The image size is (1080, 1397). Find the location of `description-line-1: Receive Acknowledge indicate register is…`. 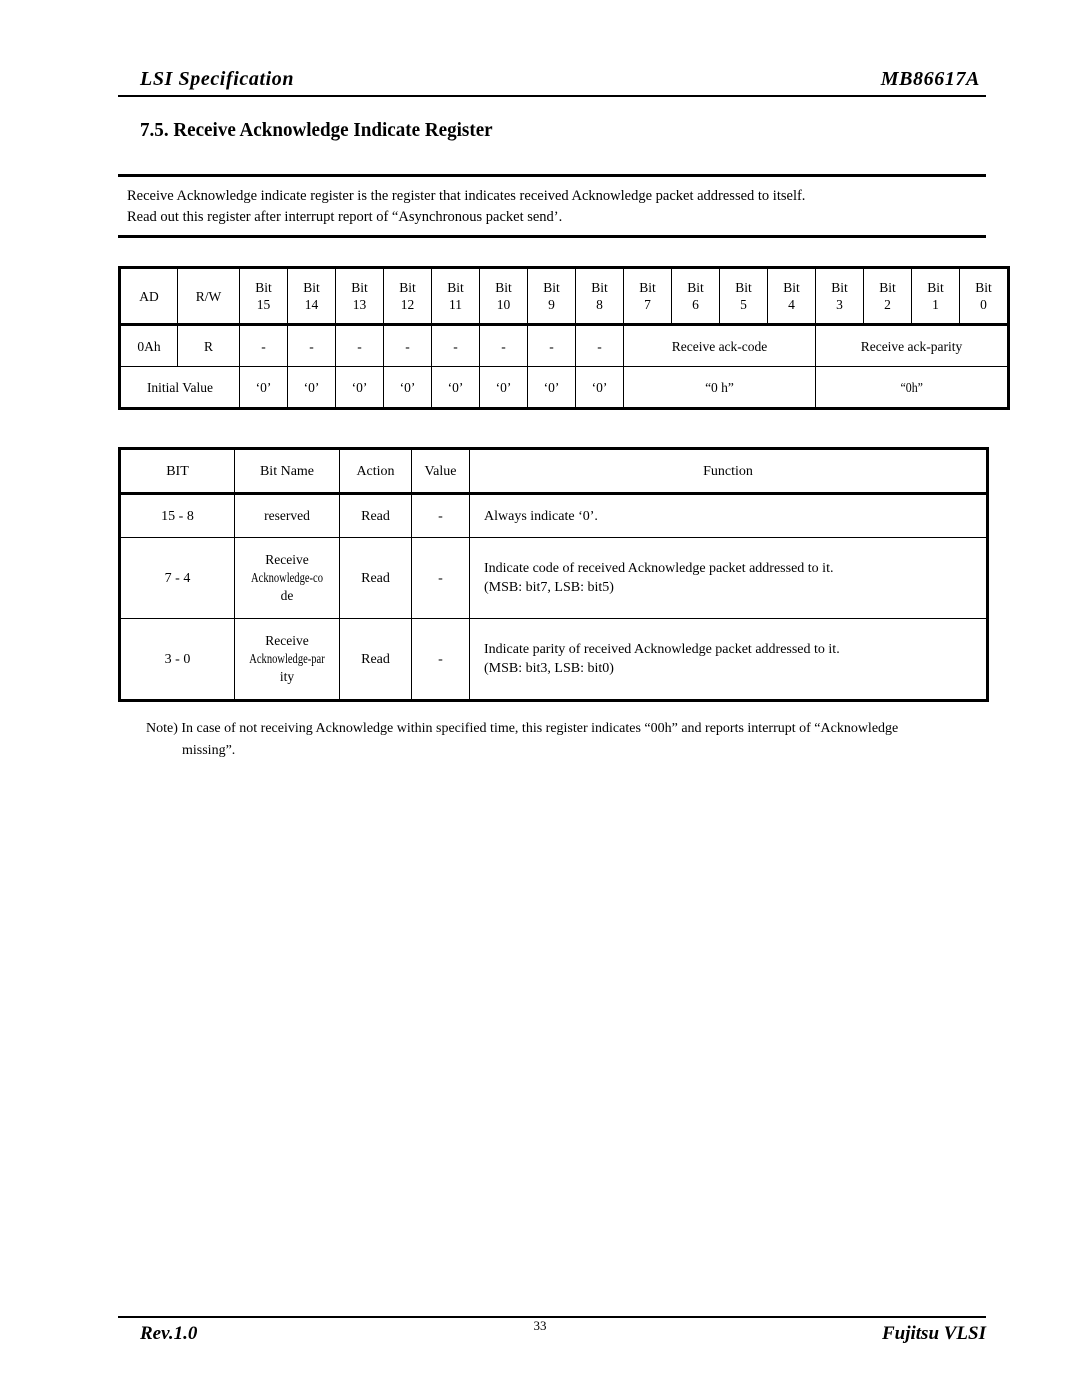

description-line-1: Receive Acknowledge indicate register is… is located at coordinates (466, 196).